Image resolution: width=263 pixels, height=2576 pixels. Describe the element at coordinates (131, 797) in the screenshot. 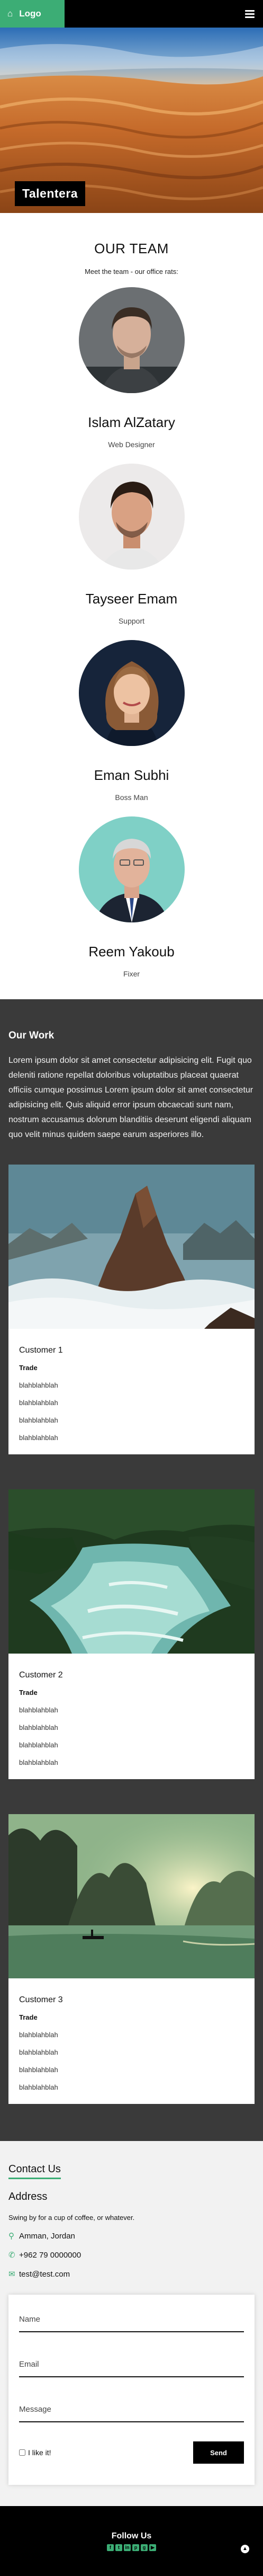

I see `member-role: Boss Man` at that location.